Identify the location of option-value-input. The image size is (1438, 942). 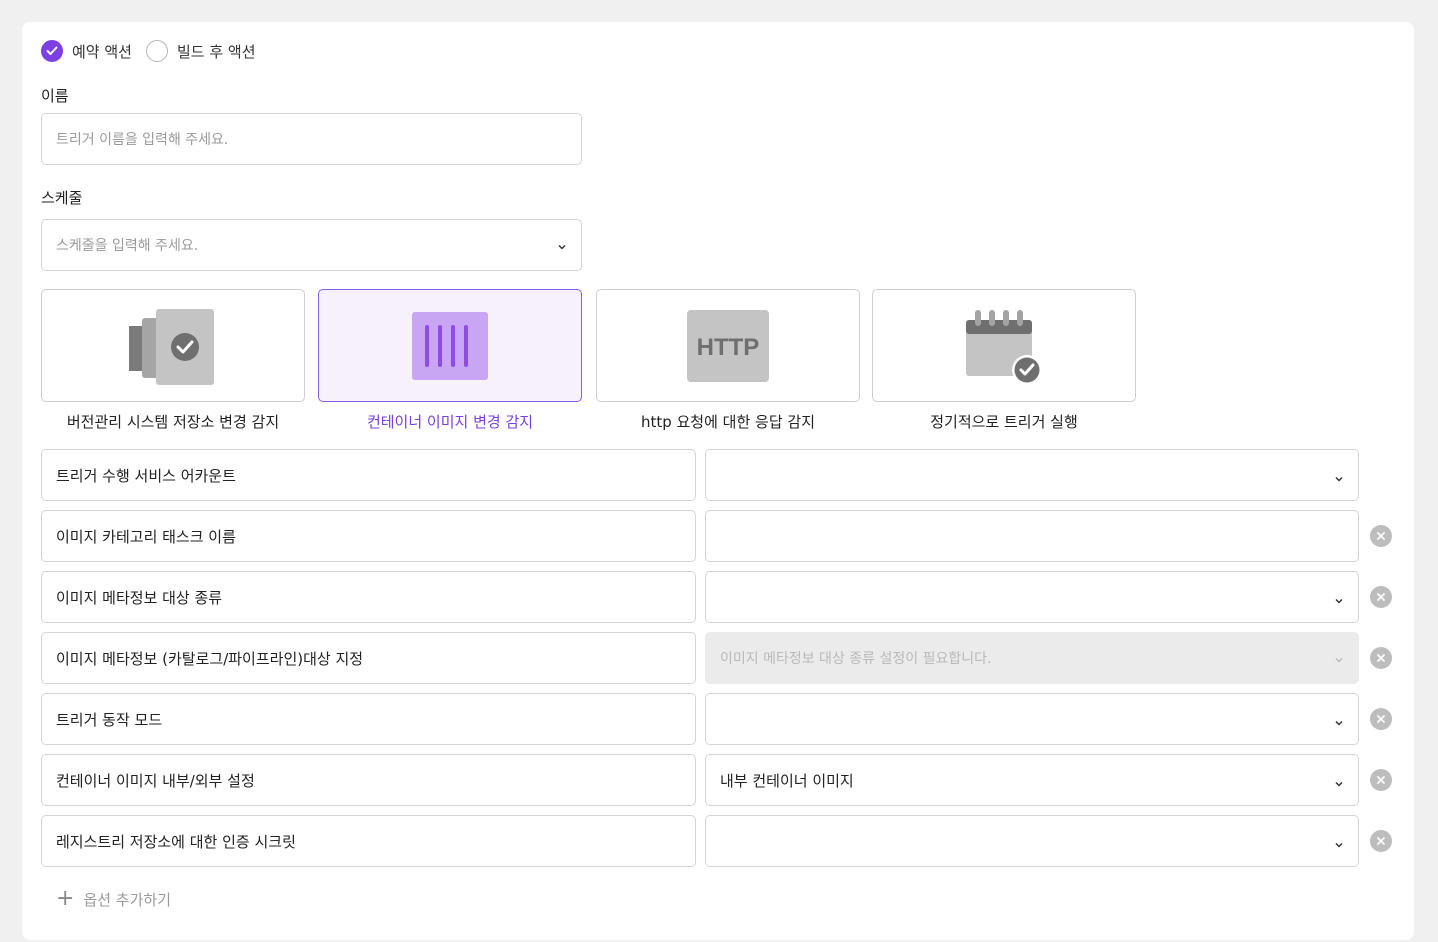
(1032, 536).